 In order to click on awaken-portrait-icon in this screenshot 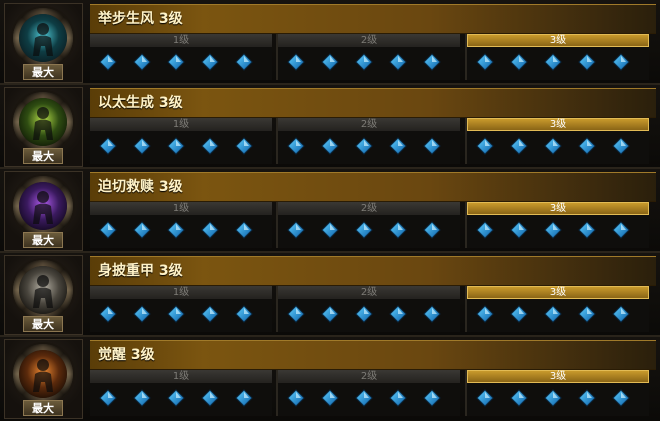, I will do `click(43, 374)`.